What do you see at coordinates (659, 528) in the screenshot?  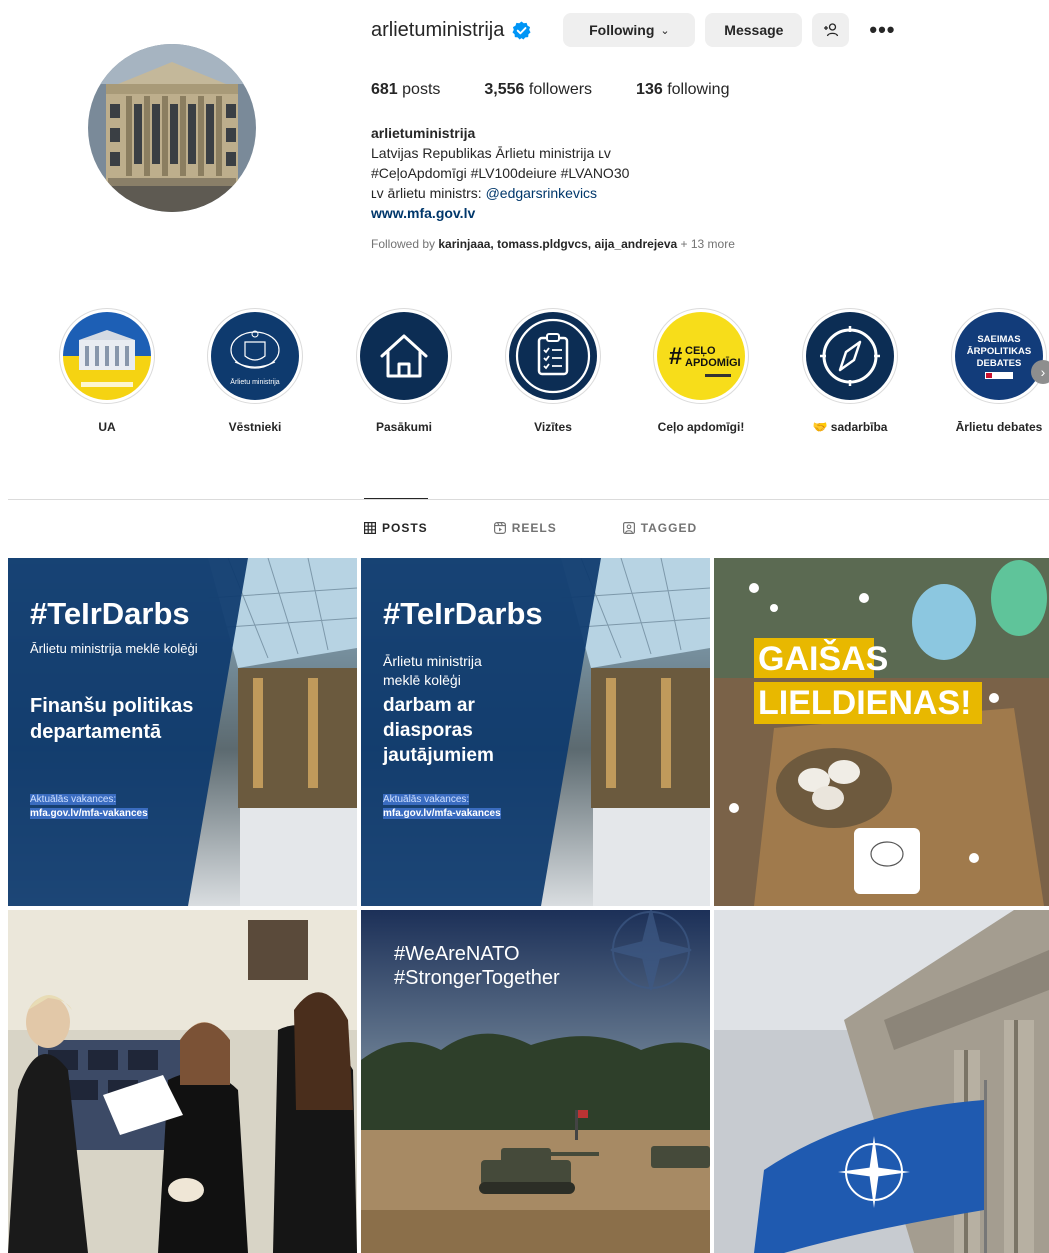 I see `tab-tagged: TAGGED` at bounding box center [659, 528].